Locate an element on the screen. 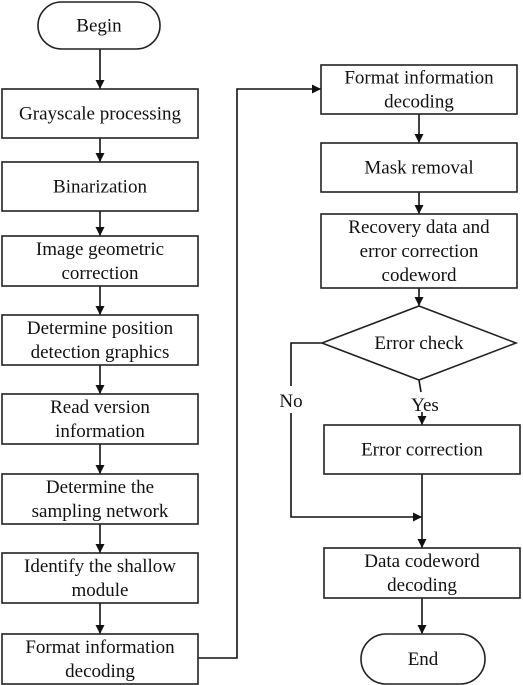  node-label: Identify the shallow is located at coordinates (100, 566).